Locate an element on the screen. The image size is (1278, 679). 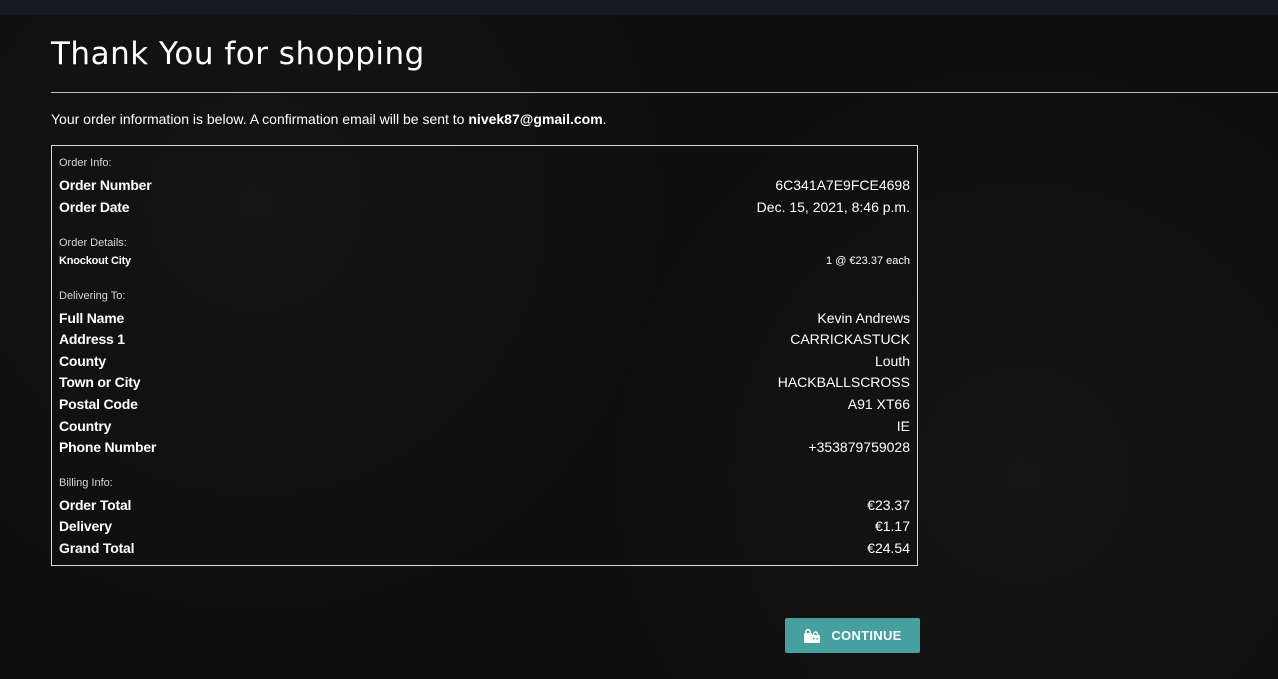
address1-value: CARRICKASTUCK is located at coordinates (850, 339).